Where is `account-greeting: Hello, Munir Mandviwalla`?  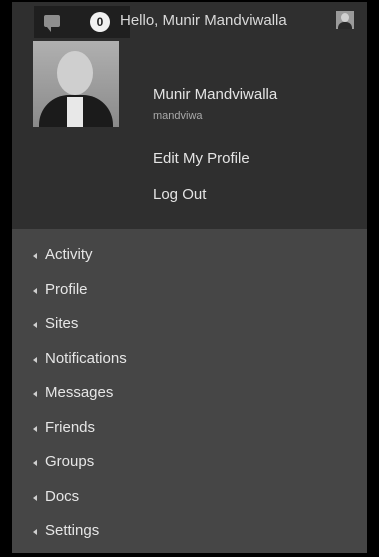 account-greeting: Hello, Munir Mandviwalla is located at coordinates (203, 20).